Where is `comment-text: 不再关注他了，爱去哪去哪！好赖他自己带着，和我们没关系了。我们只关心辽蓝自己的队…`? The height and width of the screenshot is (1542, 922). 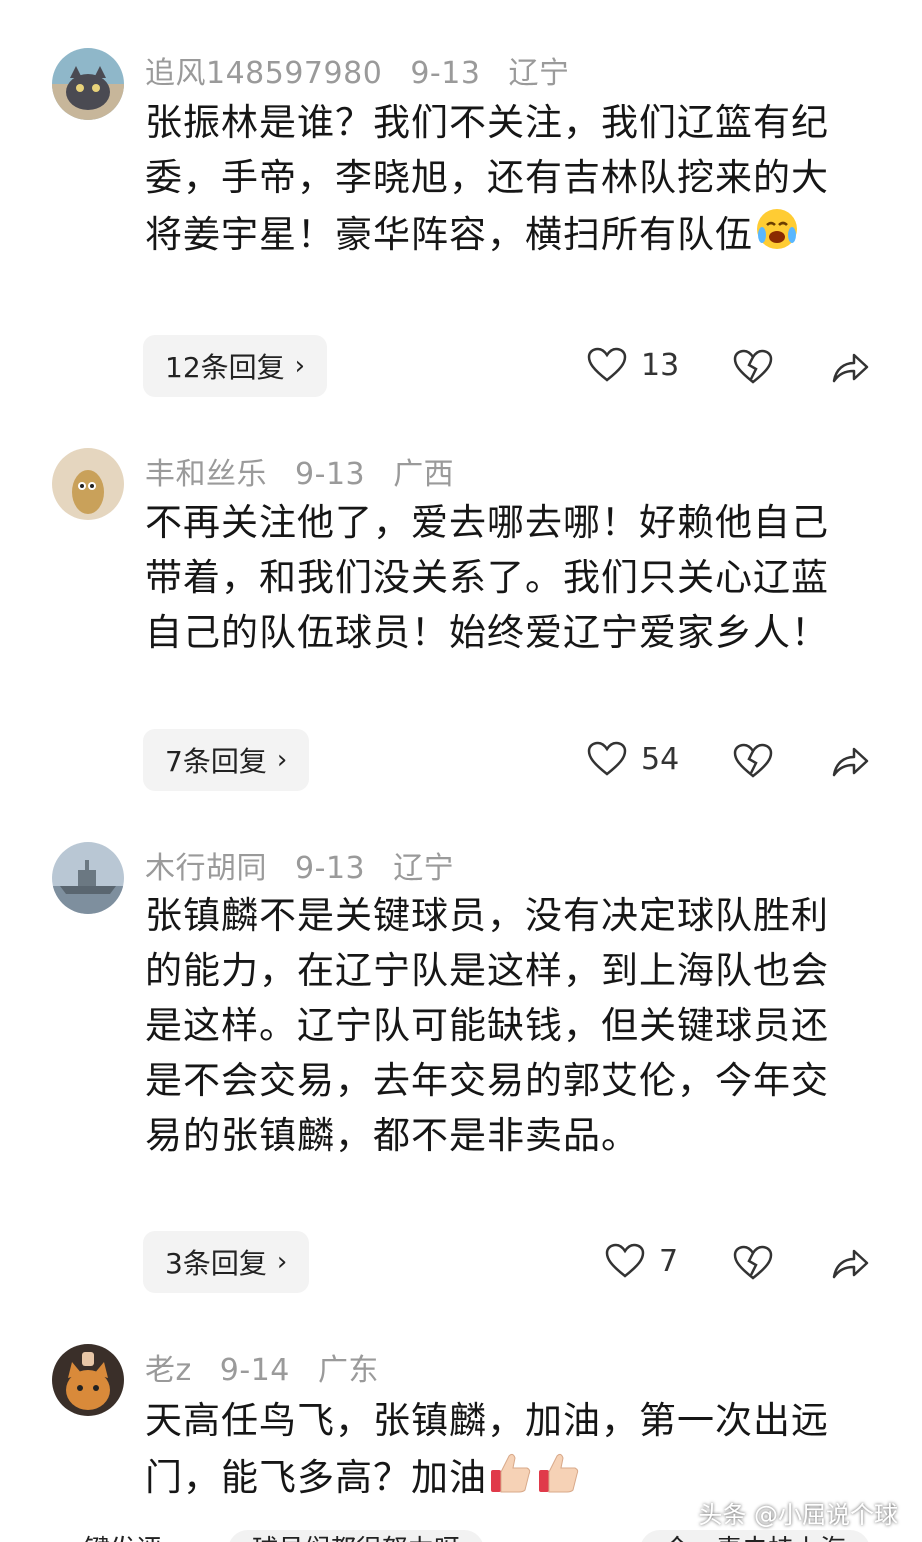
comment-text: 不再关注他了，爱去哪去哪！好赖他自己带着，和我们没关系了。我们只关心辽蓝自己的队… is located at coordinates (487, 577).